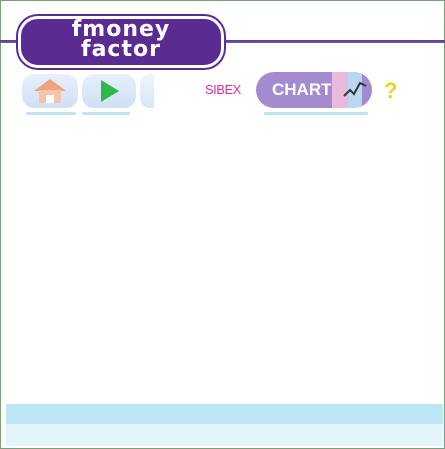  I want to click on home-button, so click(50, 91).